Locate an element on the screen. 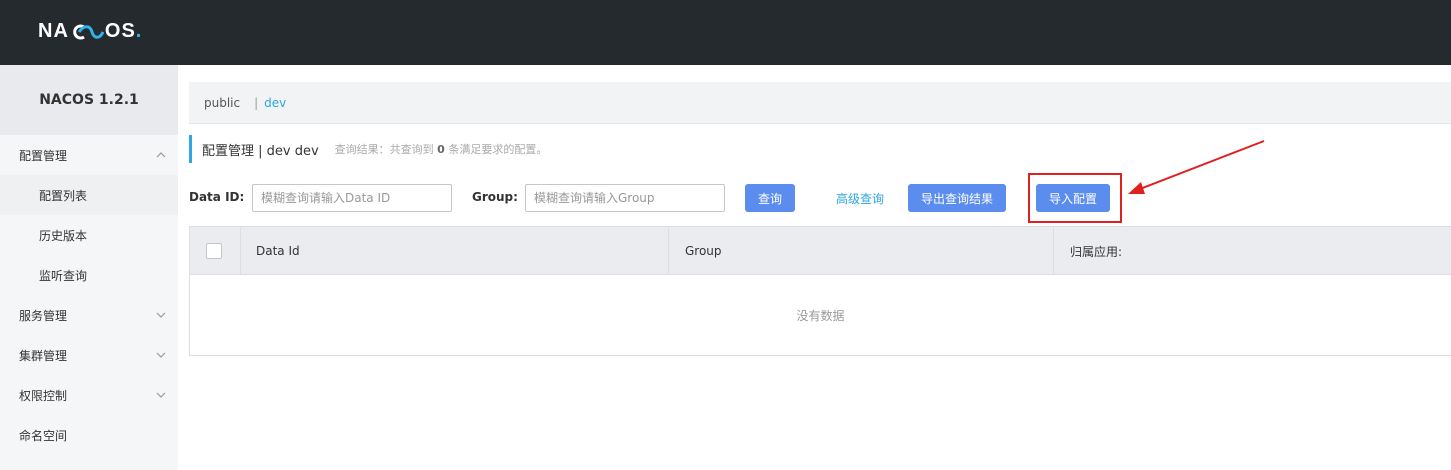  data-id-label: Data ID: is located at coordinates (217, 197).